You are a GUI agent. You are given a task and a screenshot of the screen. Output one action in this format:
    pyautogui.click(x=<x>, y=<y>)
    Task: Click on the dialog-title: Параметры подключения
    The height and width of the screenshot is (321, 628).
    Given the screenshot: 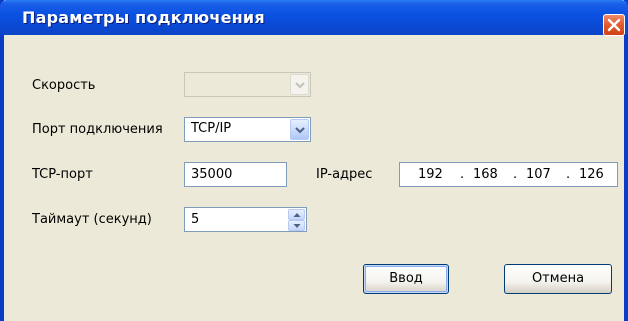 What is the action you would take?
    pyautogui.click(x=143, y=17)
    